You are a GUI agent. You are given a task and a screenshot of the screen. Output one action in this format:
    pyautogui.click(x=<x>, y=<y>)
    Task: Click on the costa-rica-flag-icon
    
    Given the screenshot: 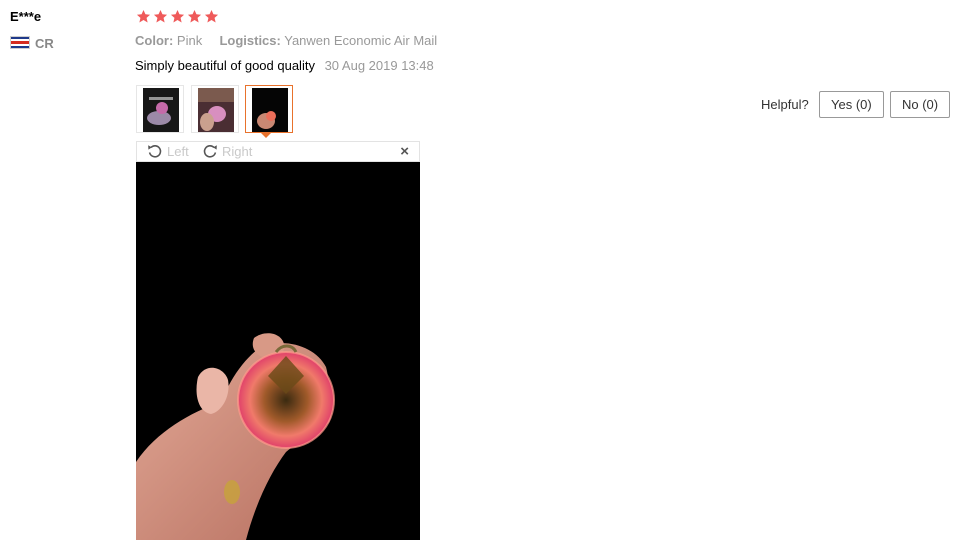 What is the action you would take?
    pyautogui.click(x=20, y=42)
    